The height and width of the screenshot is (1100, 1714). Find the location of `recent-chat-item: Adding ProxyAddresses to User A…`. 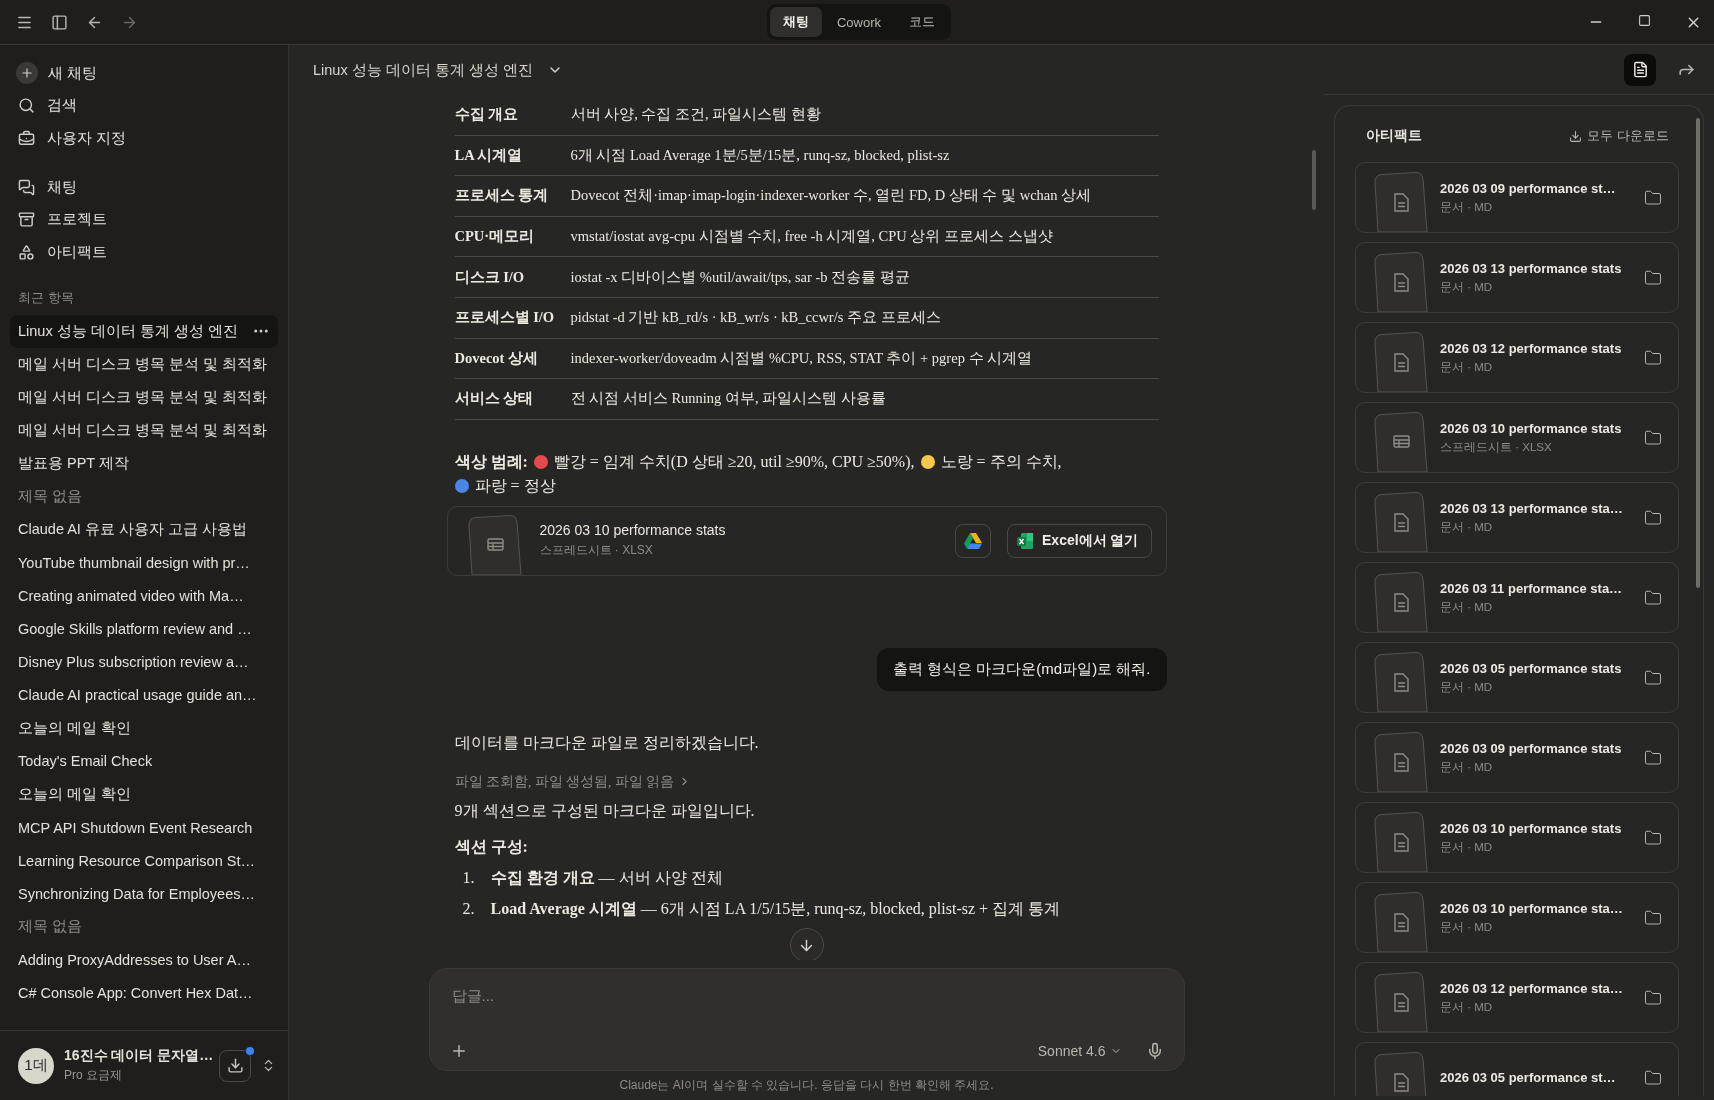

recent-chat-item: Adding ProxyAddresses to User A… is located at coordinates (144, 960).